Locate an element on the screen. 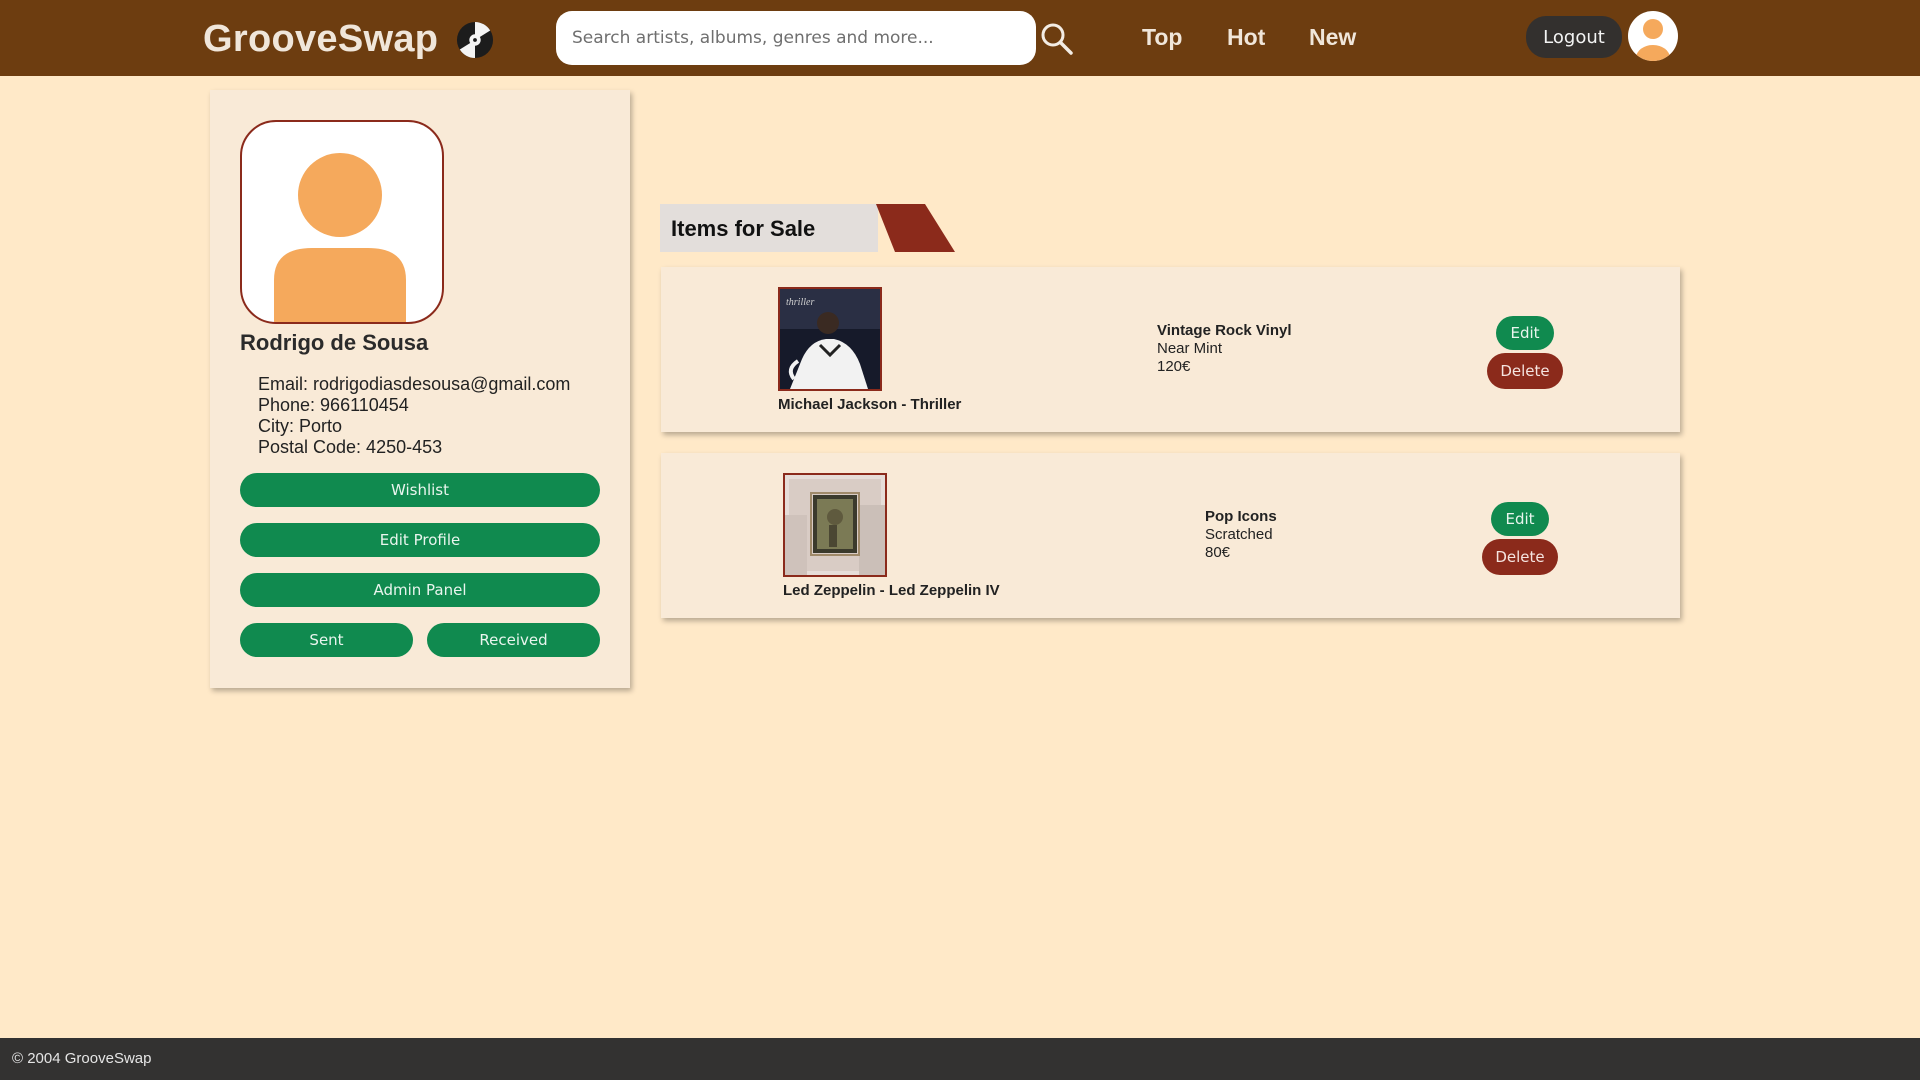  search-input is located at coordinates (796, 38).